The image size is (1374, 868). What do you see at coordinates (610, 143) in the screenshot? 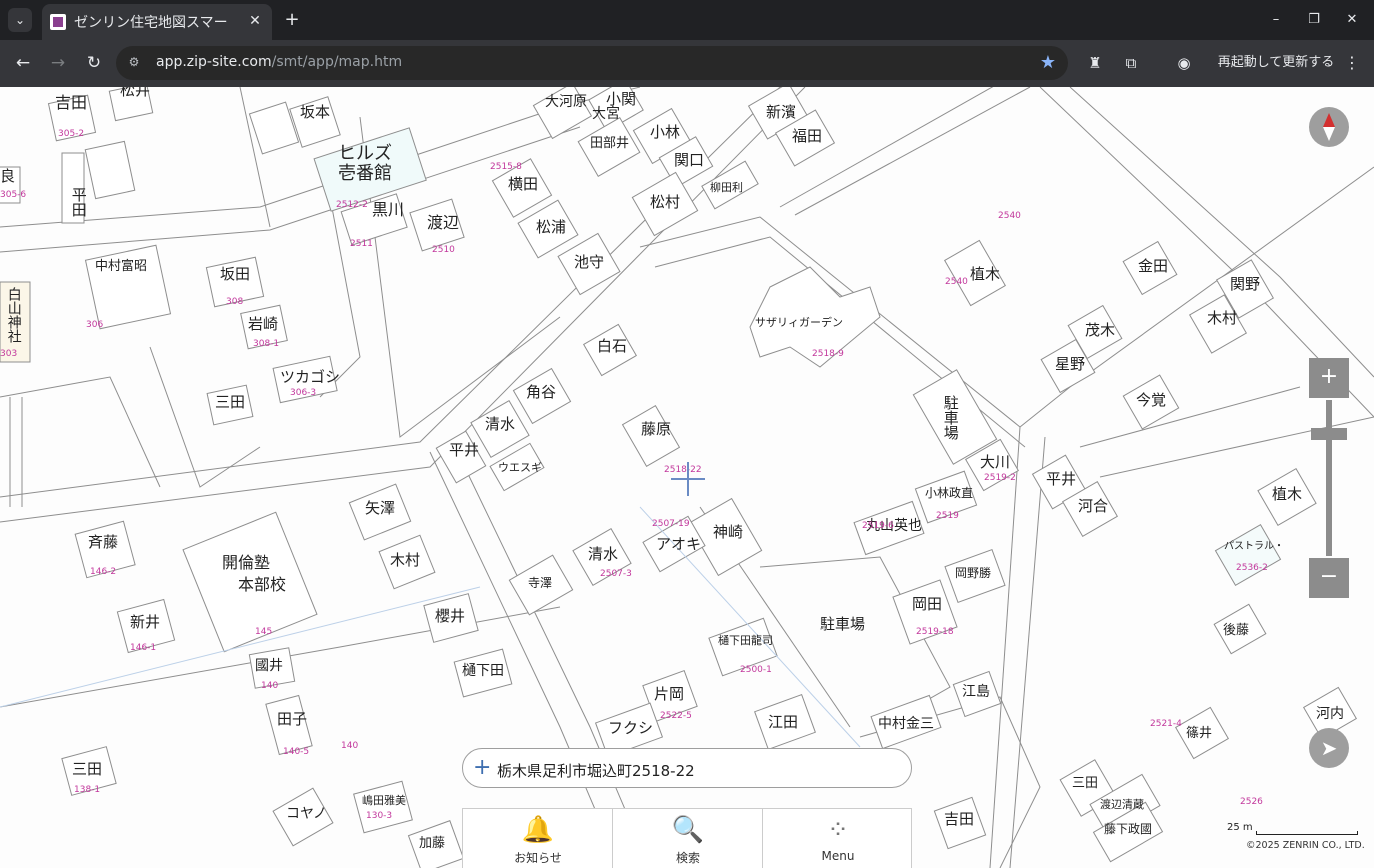
I see `map-label: 田部井` at bounding box center [610, 143].